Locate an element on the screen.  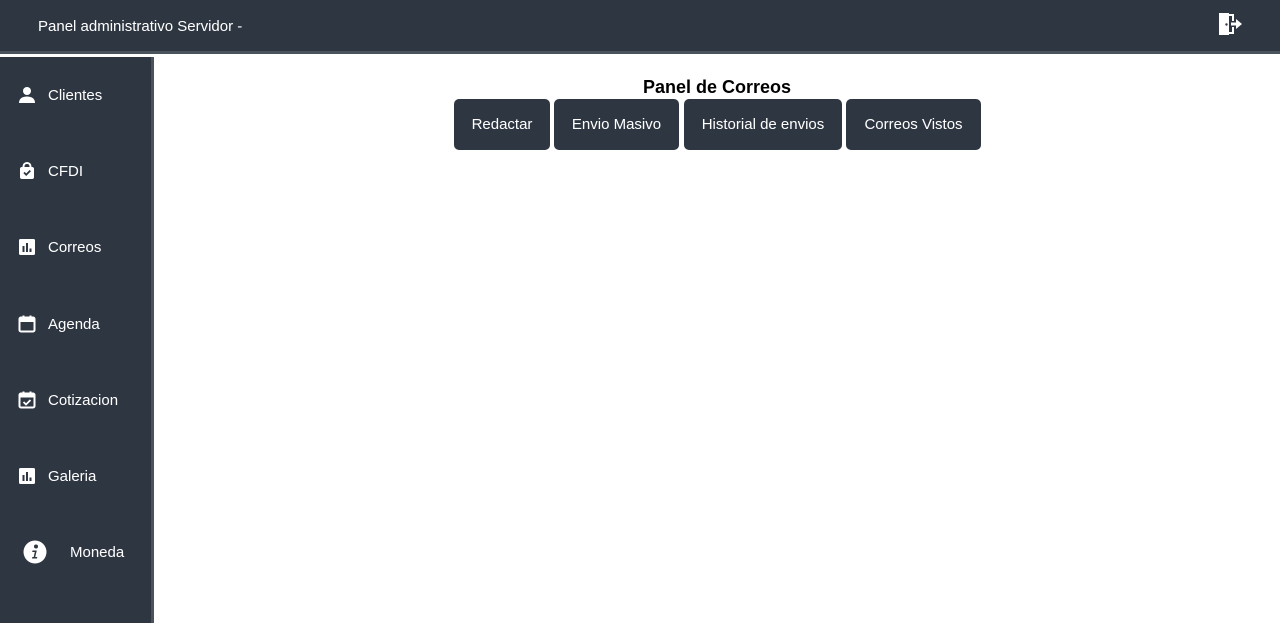
sidebar-item-label: Agenda is located at coordinates (74, 324).